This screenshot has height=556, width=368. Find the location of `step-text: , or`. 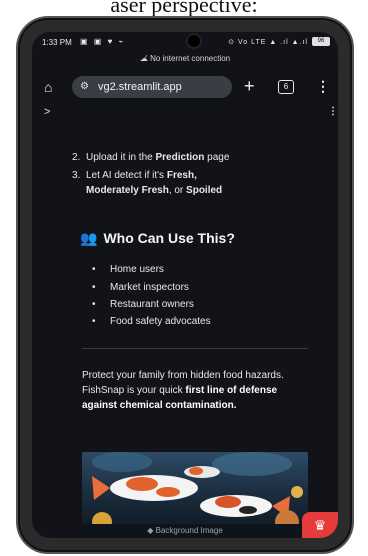

step-text: , or is located at coordinates (177, 190).